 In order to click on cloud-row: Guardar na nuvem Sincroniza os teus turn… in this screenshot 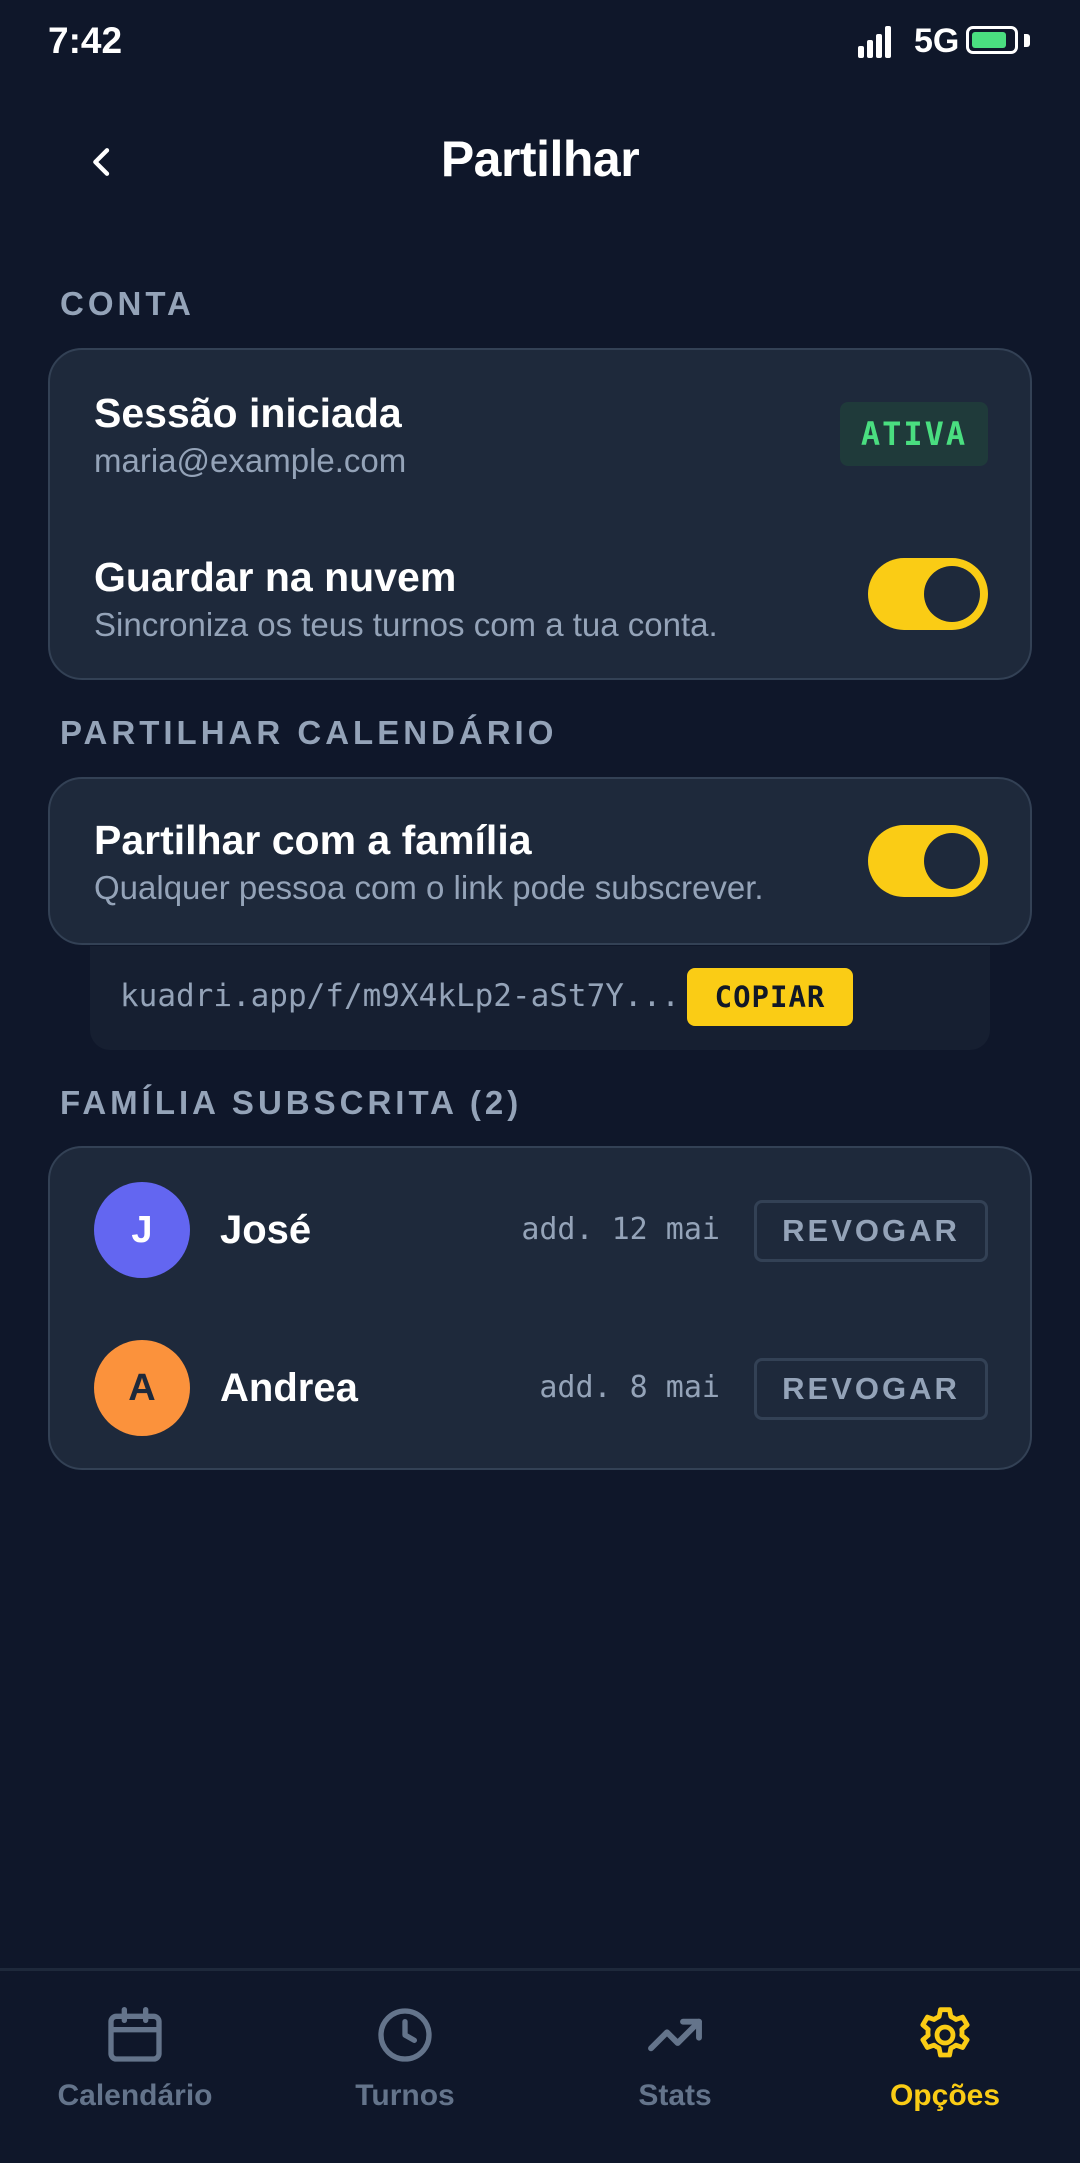, I will do `click(540, 599)`.